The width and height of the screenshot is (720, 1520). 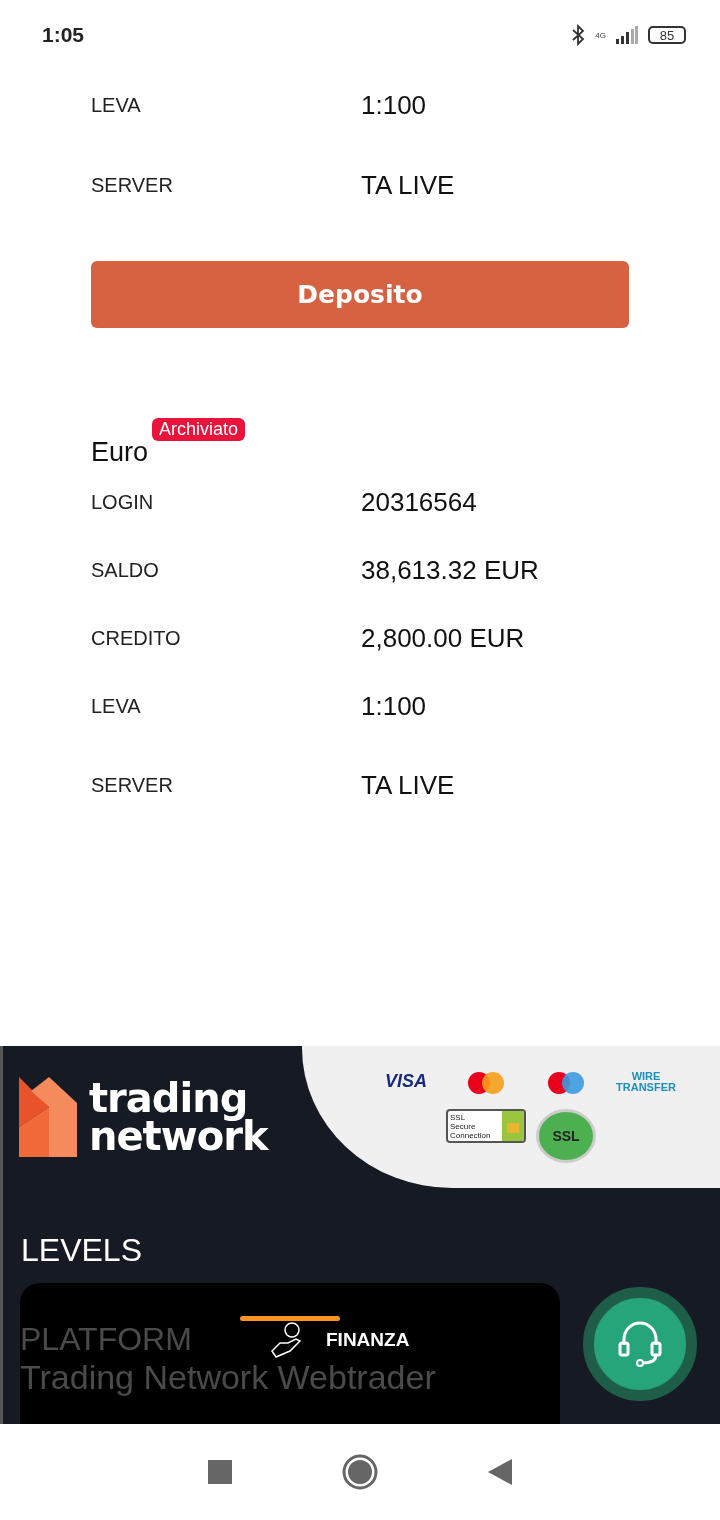 What do you see at coordinates (368, 1340) in the screenshot?
I see `sheet-label: FINANZA` at bounding box center [368, 1340].